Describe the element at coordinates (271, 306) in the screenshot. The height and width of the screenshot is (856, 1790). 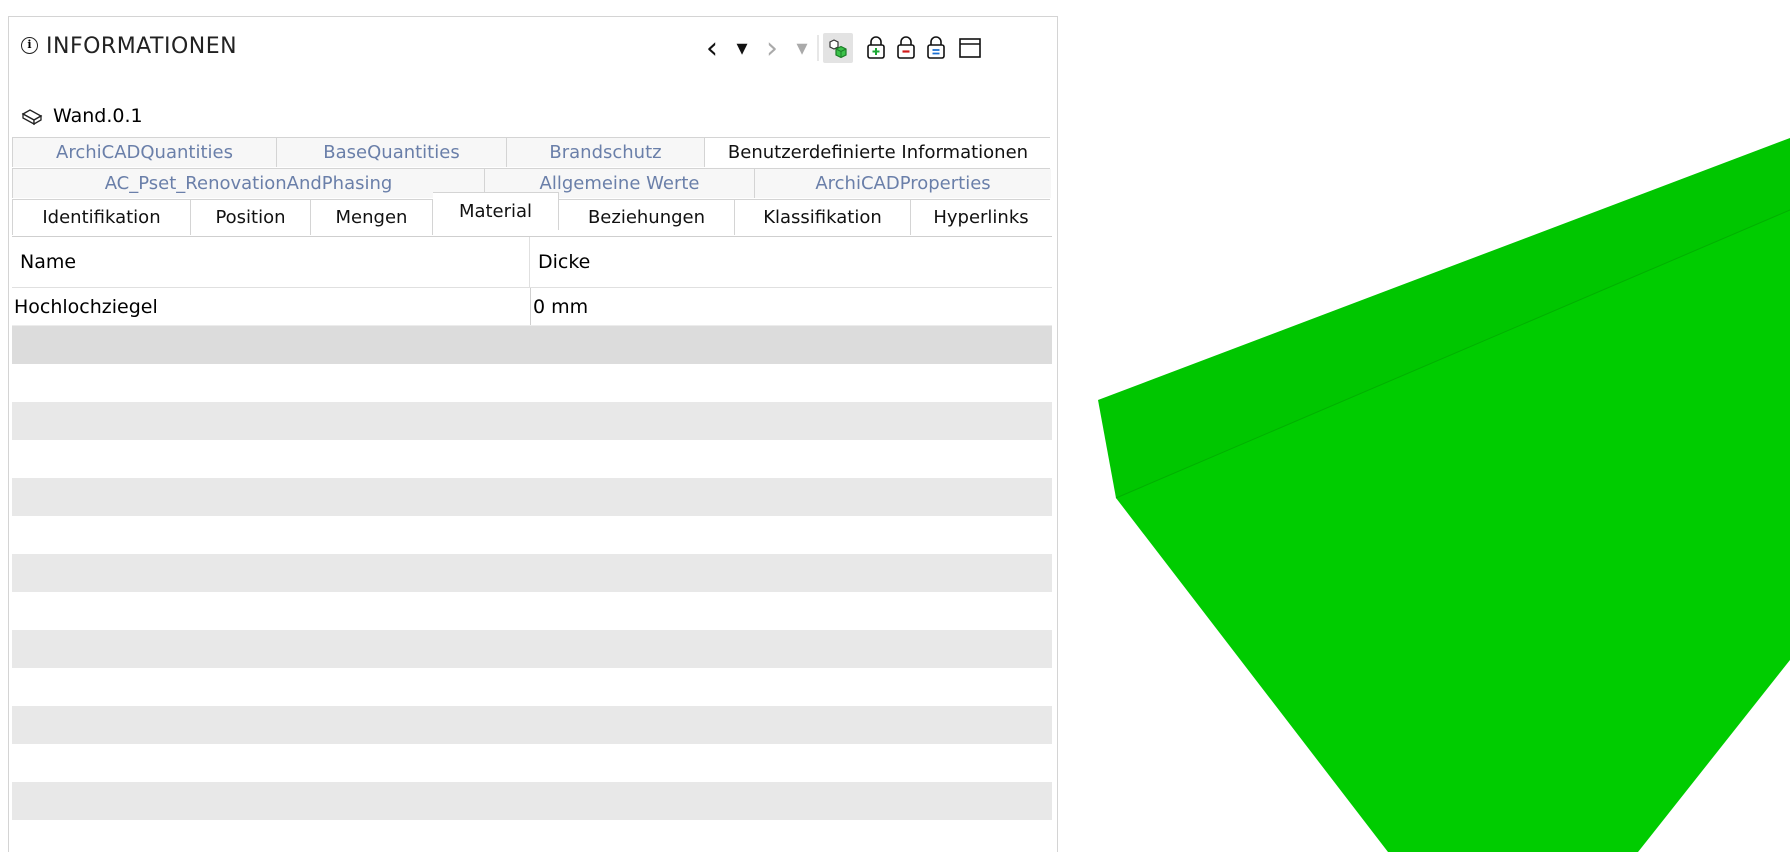
I see `cell-material-name: Hochlochziegel` at that location.